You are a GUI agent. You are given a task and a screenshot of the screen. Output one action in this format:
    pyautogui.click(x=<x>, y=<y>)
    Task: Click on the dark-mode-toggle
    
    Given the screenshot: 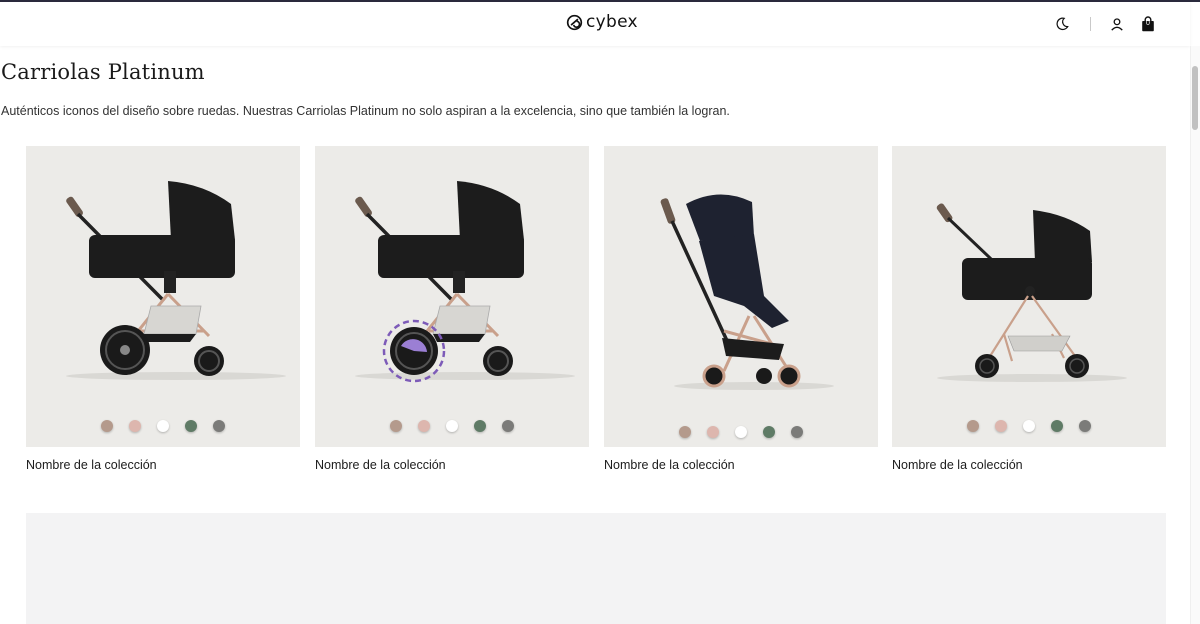 What is the action you would take?
    pyautogui.click(x=1062, y=24)
    